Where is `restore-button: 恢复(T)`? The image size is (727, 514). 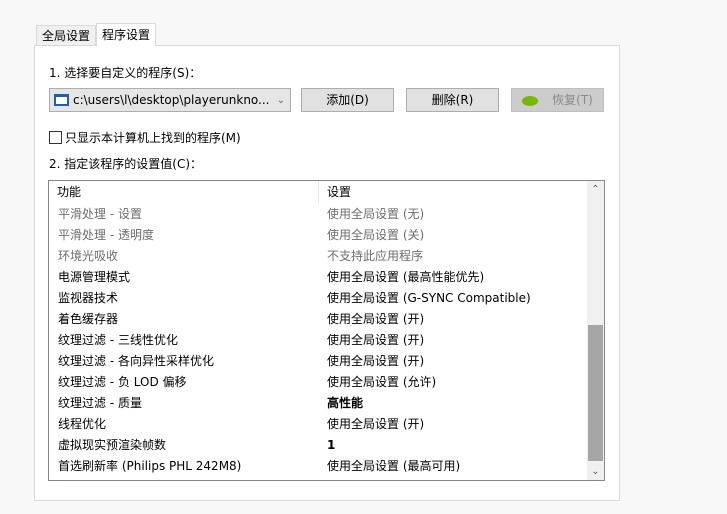 restore-button: 恢复(T) is located at coordinates (557, 100).